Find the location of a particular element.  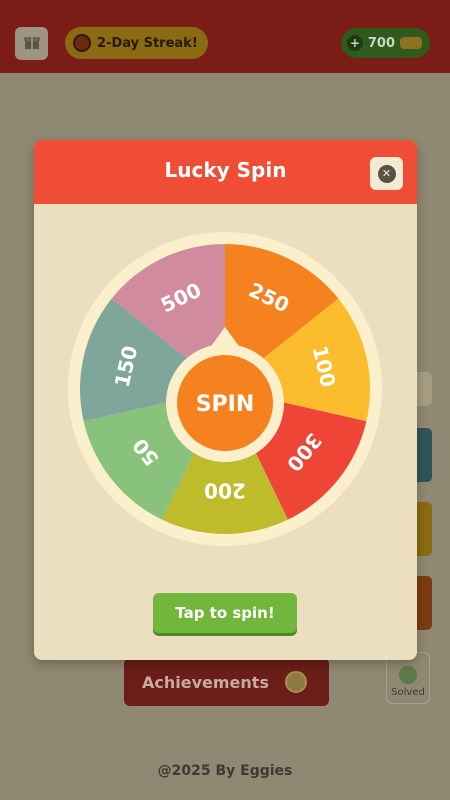

spin-label: SPIN is located at coordinates (225, 404).